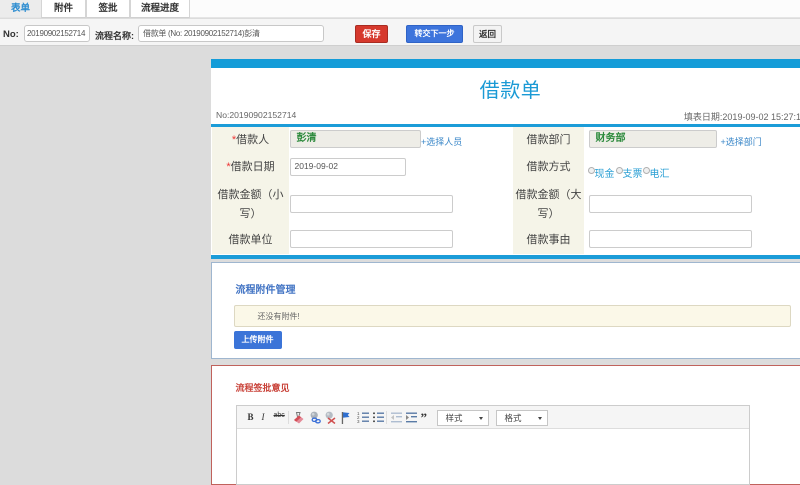  Describe the element at coordinates (358, 421) in the screenshot. I see `svg-text: 3` at that location.